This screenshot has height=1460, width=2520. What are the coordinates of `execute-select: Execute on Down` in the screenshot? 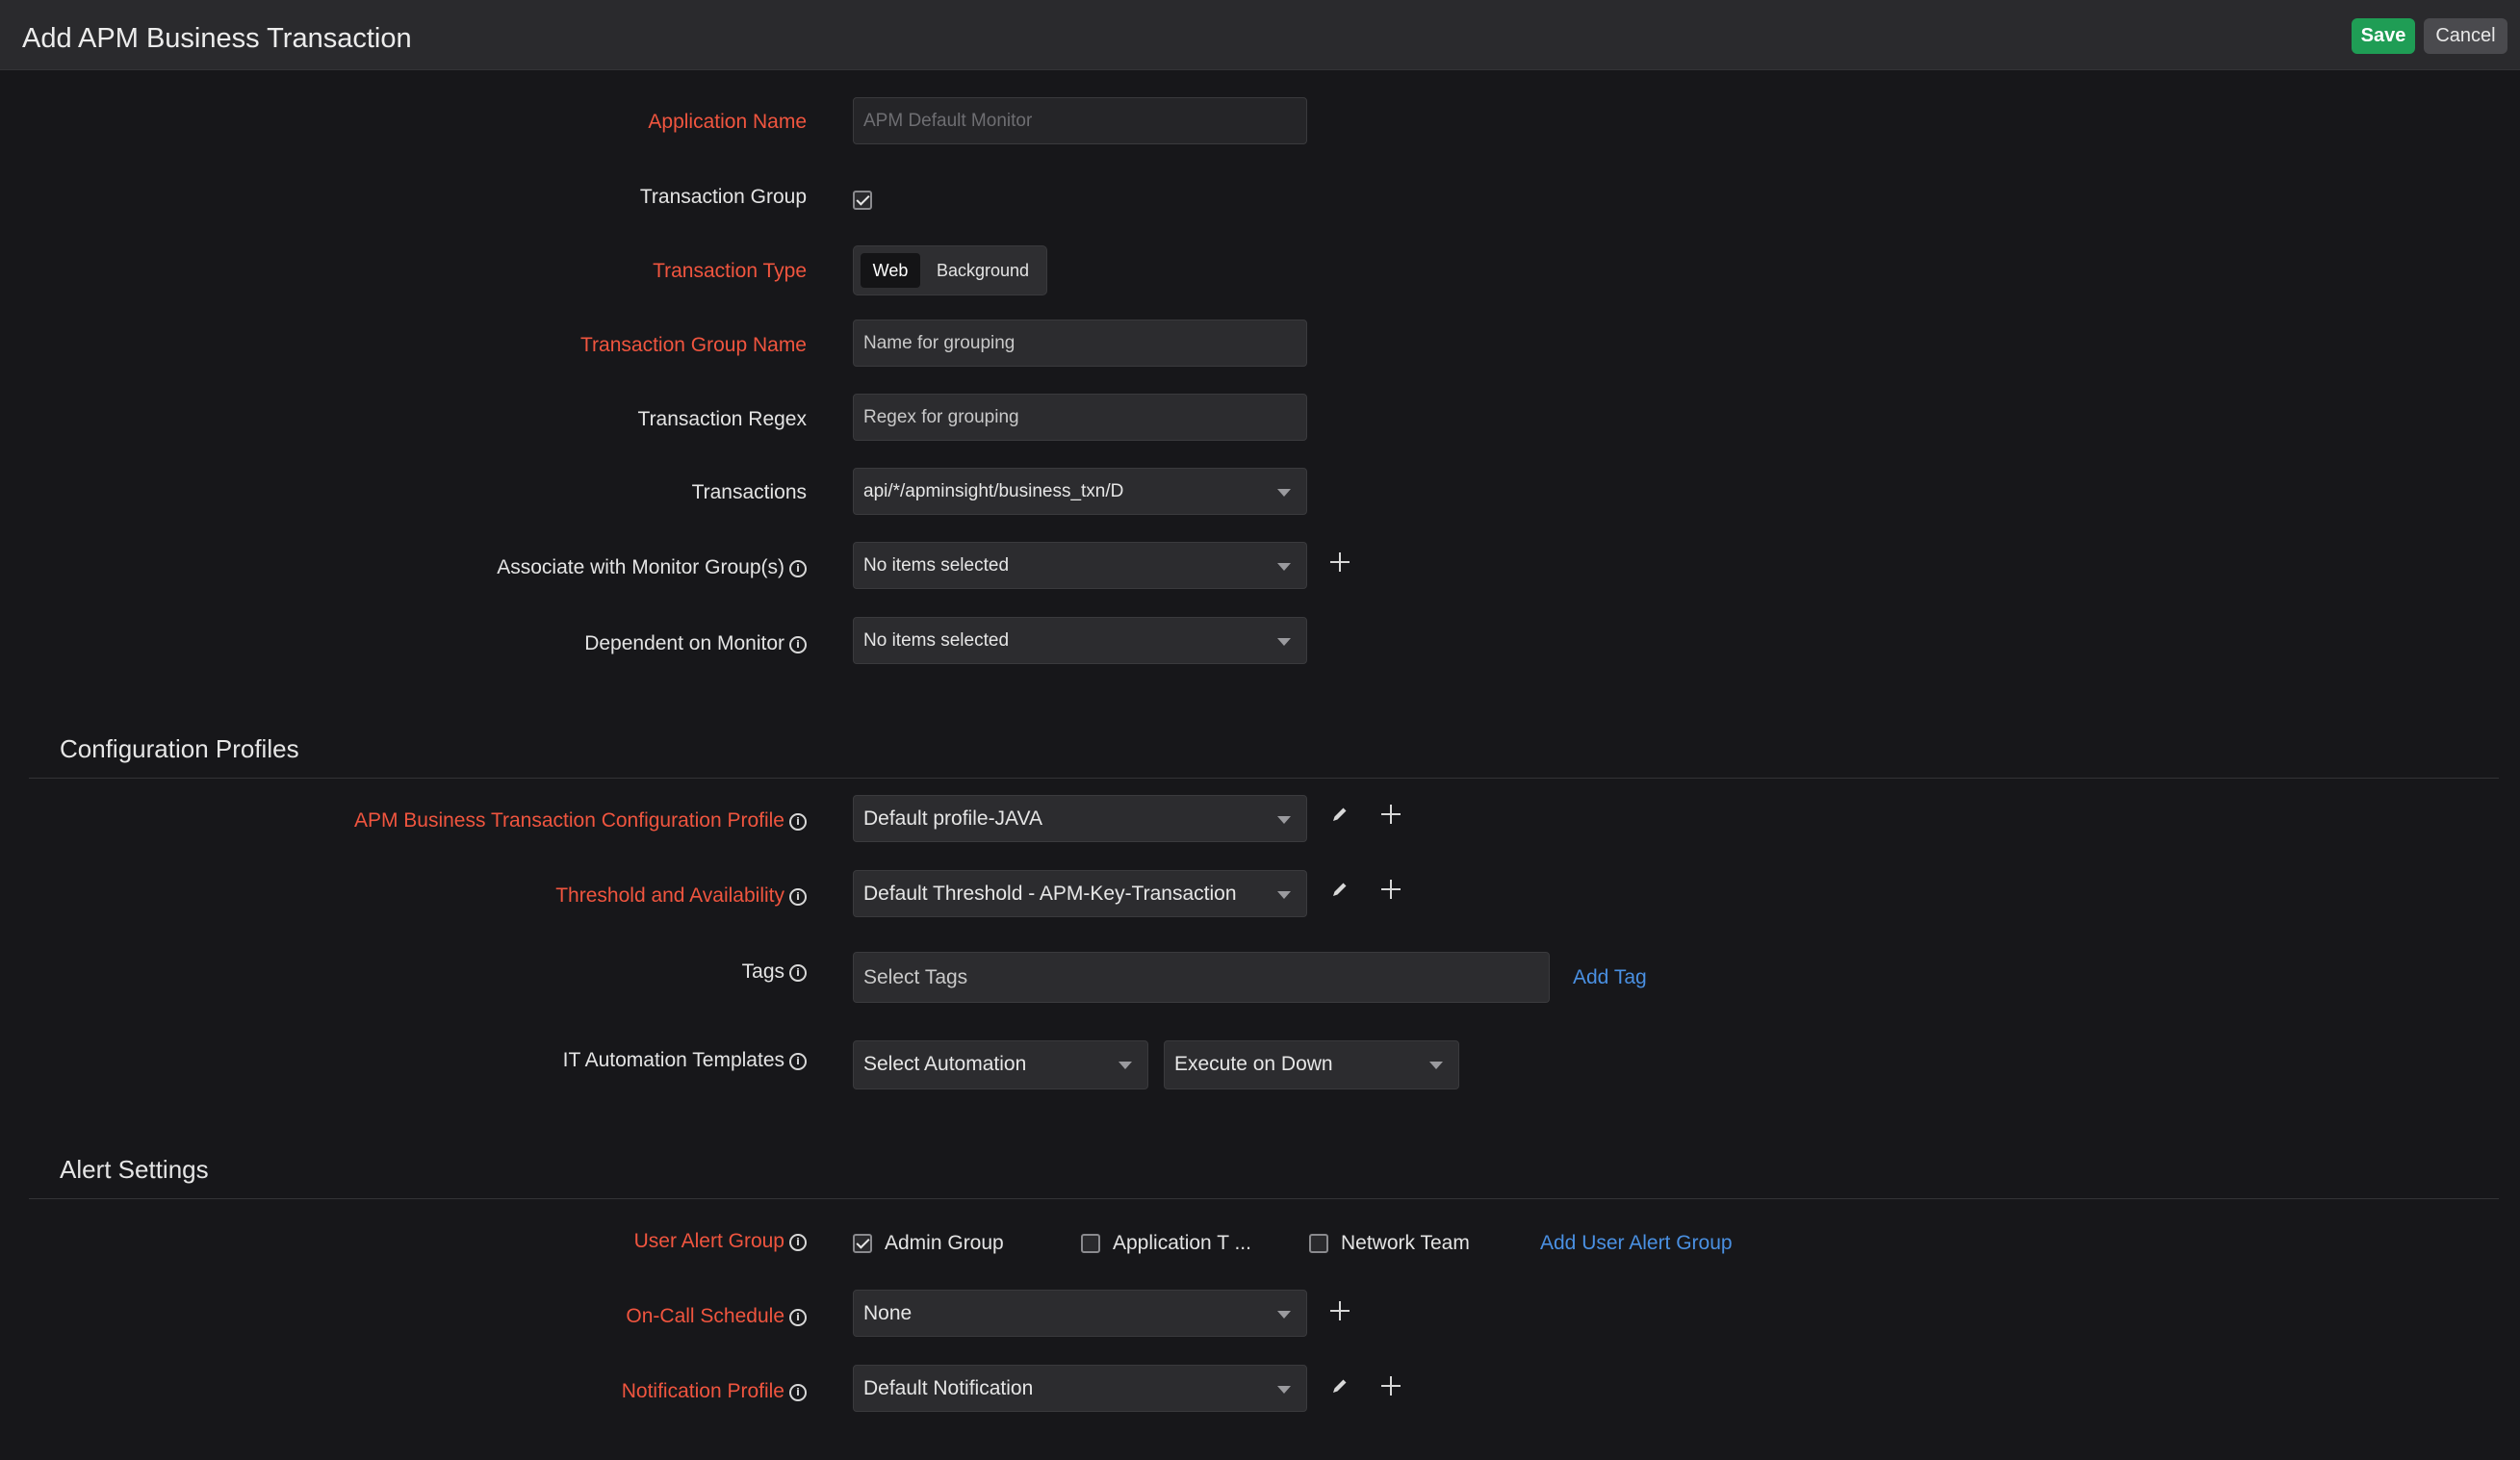 It's located at (1312, 1064).